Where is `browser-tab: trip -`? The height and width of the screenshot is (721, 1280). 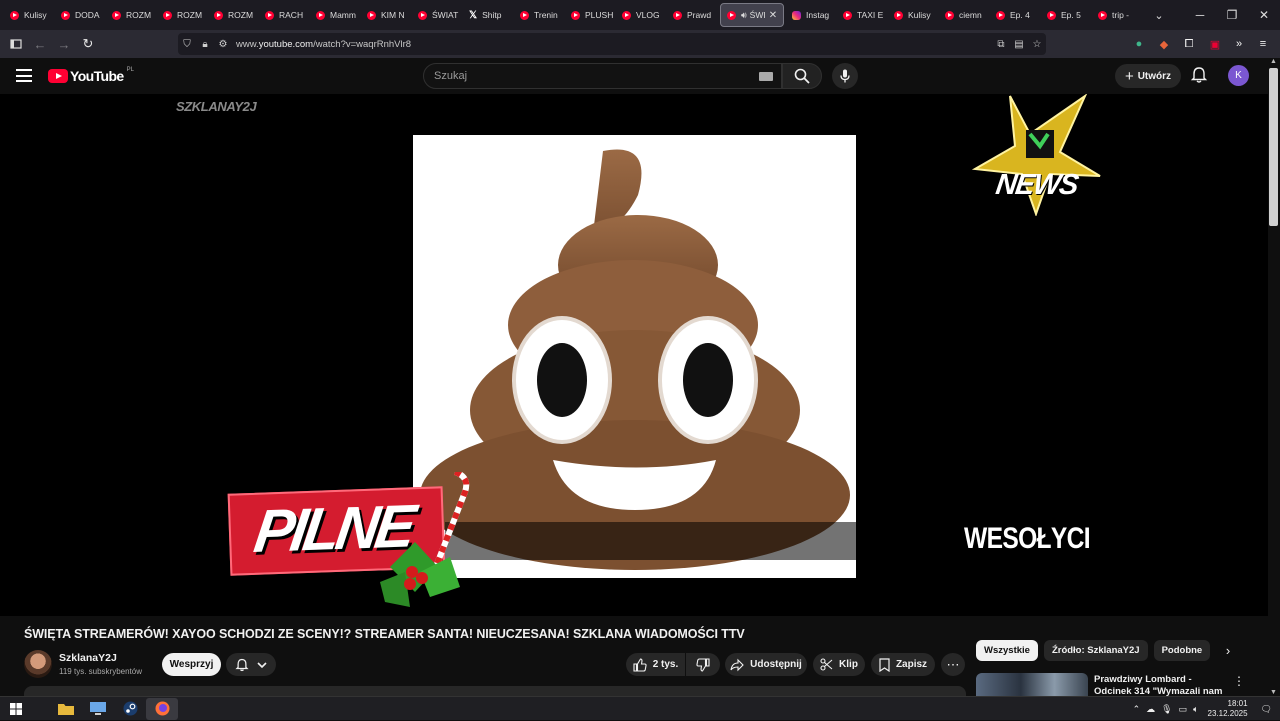 browser-tab: trip - is located at coordinates (1117, 15).